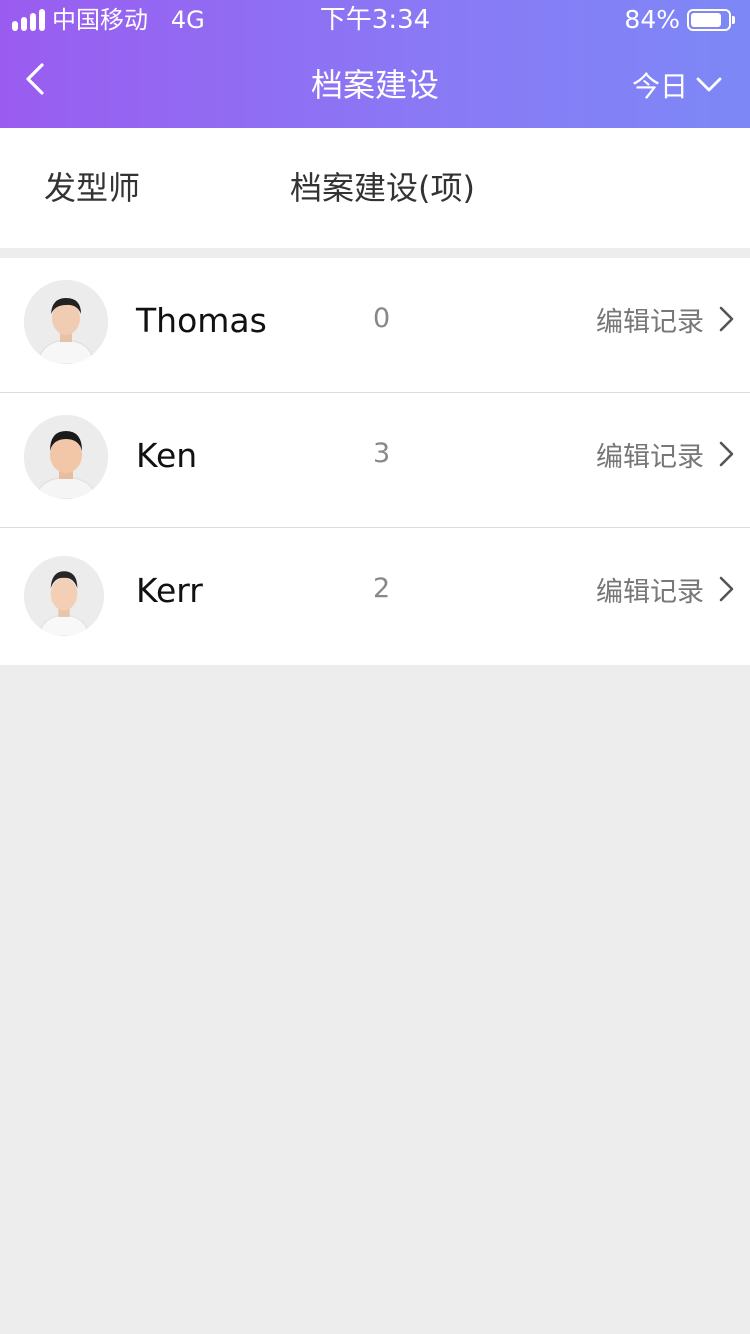 The height and width of the screenshot is (1334, 750). I want to click on date-filter-label: 今日, so click(659, 86).